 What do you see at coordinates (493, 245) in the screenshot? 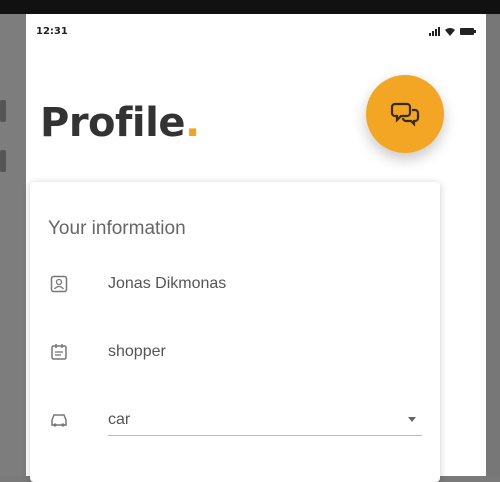
I see `background-right-edge` at bounding box center [493, 245].